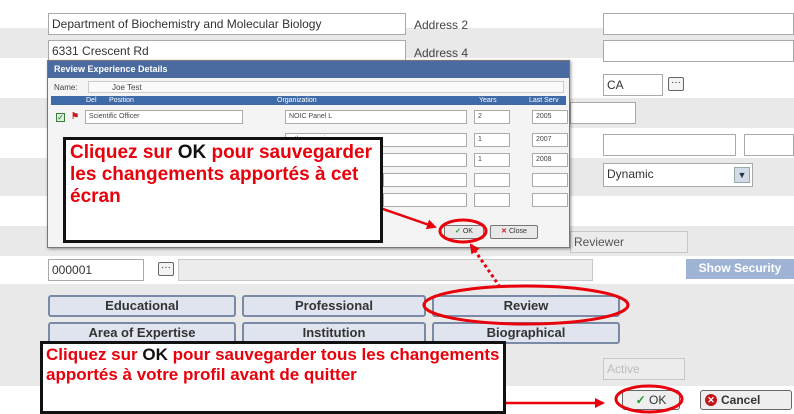 The width and height of the screenshot is (794, 414). What do you see at coordinates (649, 399) in the screenshot?
I see `page-ok-highlight` at bounding box center [649, 399].